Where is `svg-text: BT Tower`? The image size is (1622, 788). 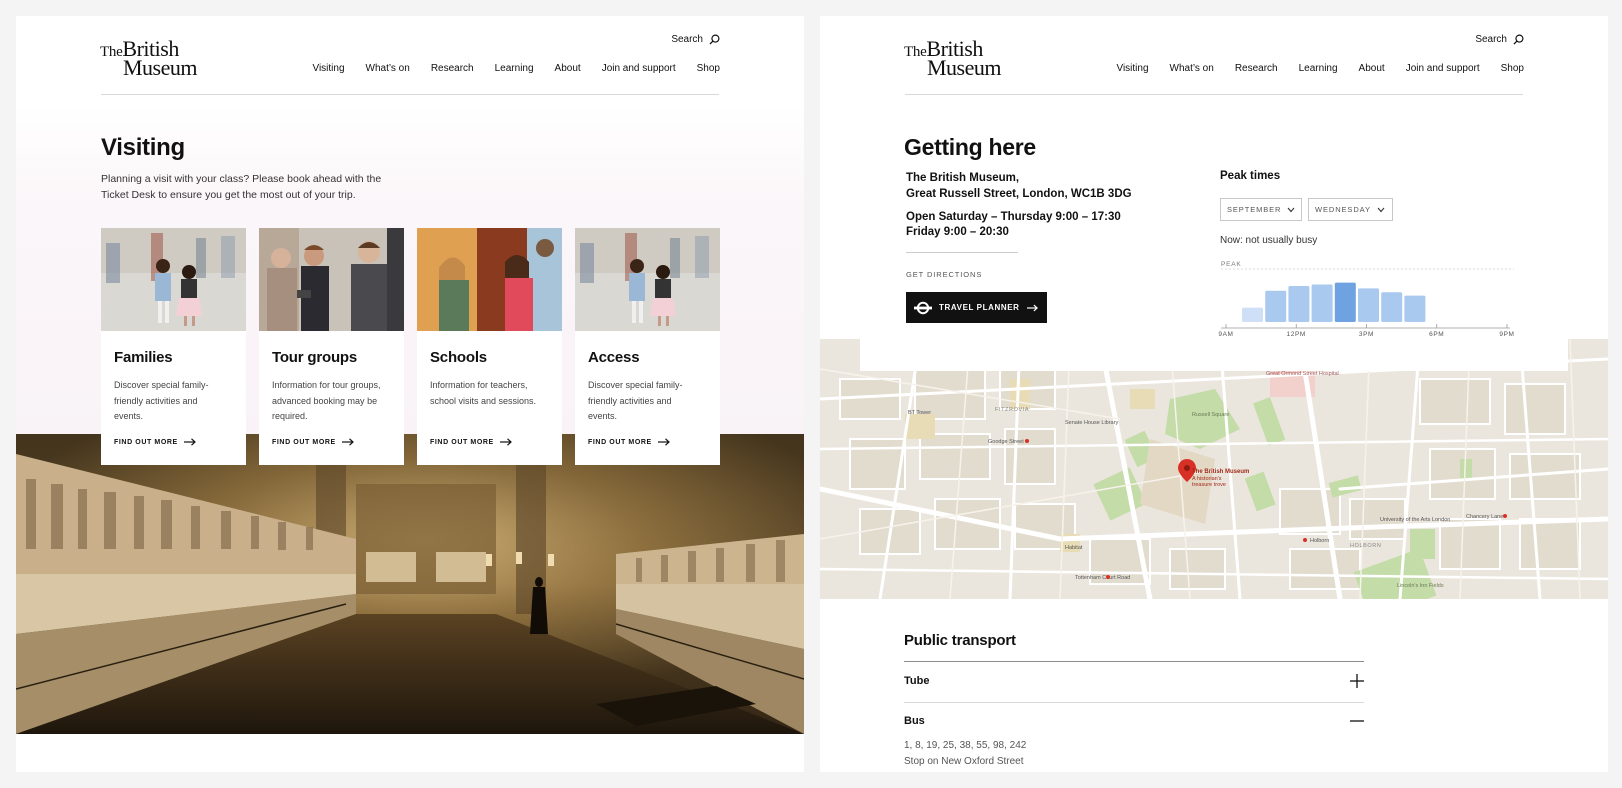 svg-text: BT Tower is located at coordinates (919, 413).